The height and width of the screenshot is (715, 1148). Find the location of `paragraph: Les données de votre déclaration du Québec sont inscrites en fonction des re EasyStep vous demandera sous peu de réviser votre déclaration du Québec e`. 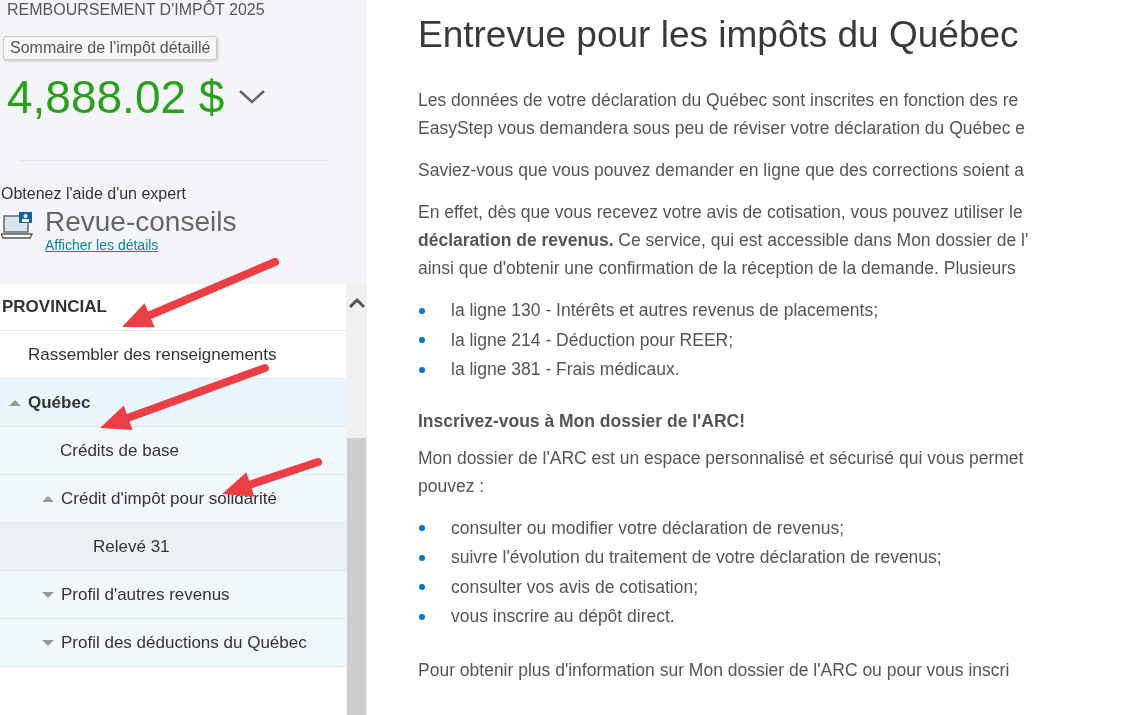

paragraph: Les données de votre déclaration du Québec sont inscrites en fonction des re EasyStep vous demandera sous peu de réviser votre déclaration du Québec e is located at coordinates (722, 114).